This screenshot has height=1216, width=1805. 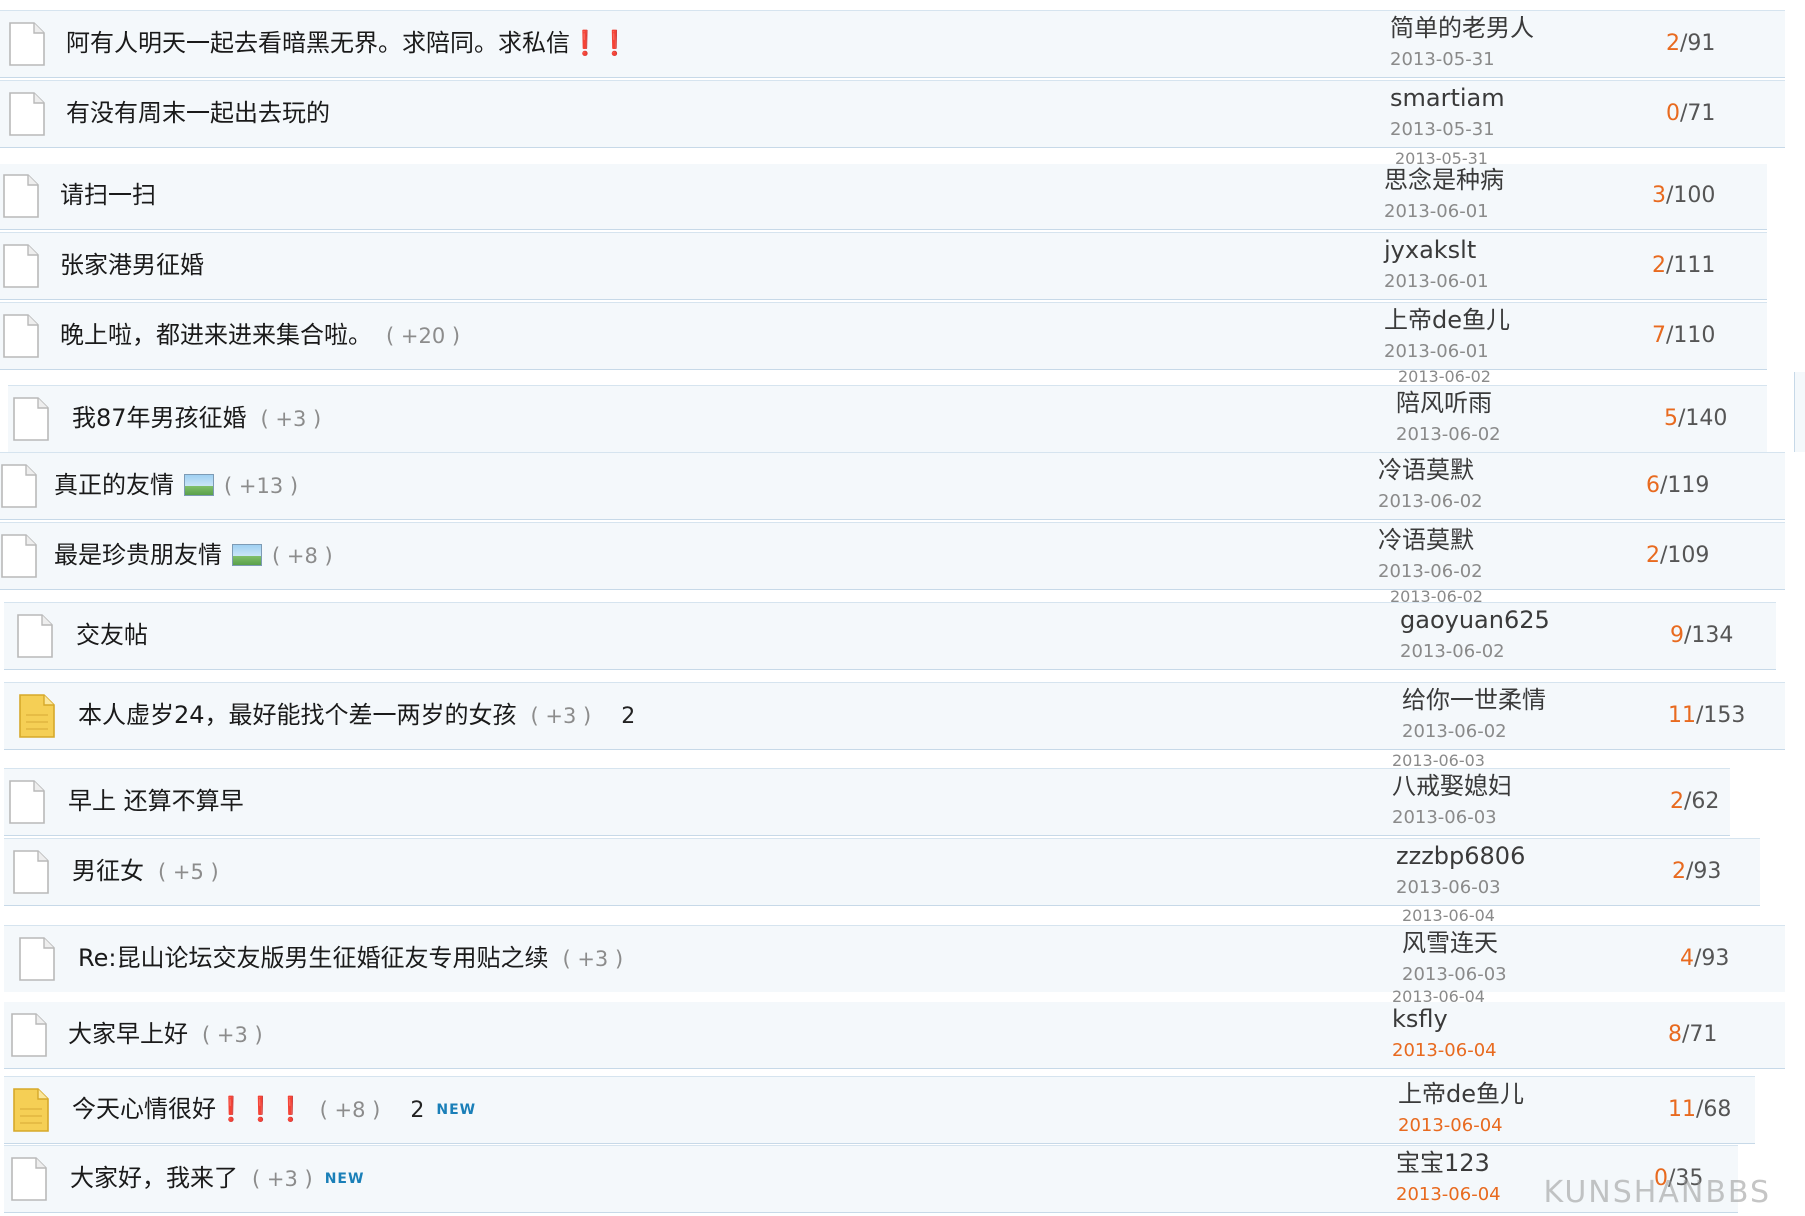 I want to click on thread-row: 张家港男征婚 jyxakslt 2013-06-01 2/111, so click(x=883, y=266).